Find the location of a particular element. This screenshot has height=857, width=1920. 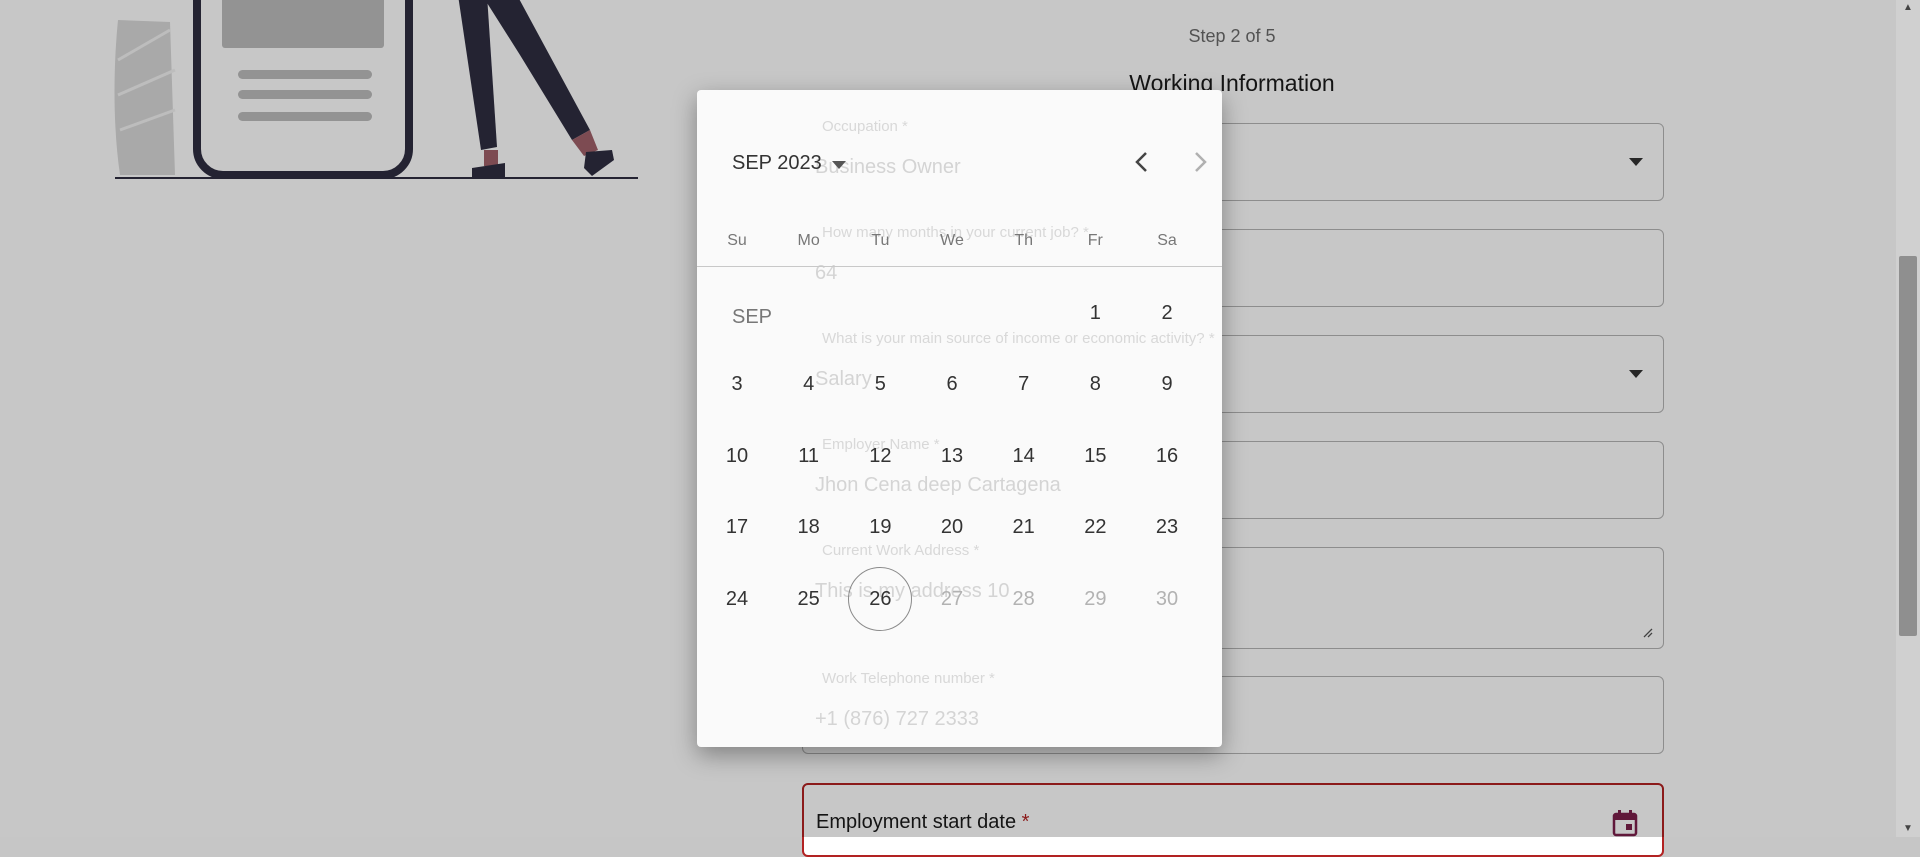

calendar-day: 3 is located at coordinates (737, 385).